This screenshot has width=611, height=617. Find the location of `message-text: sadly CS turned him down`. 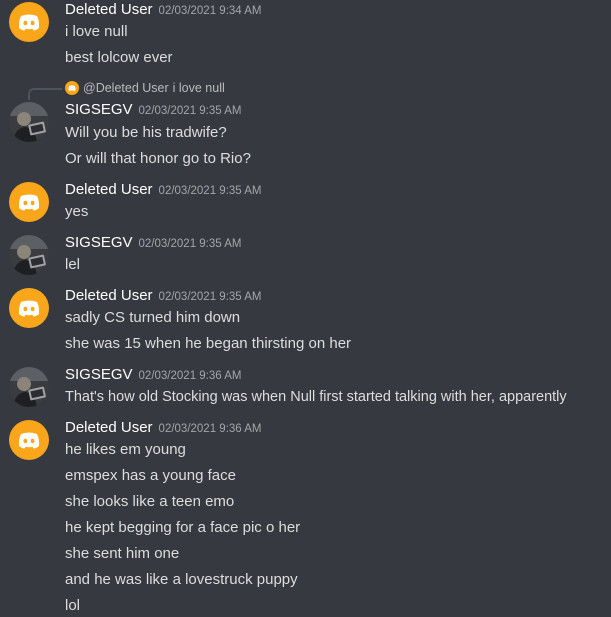

message-text: sadly CS turned him down is located at coordinates (153, 317).